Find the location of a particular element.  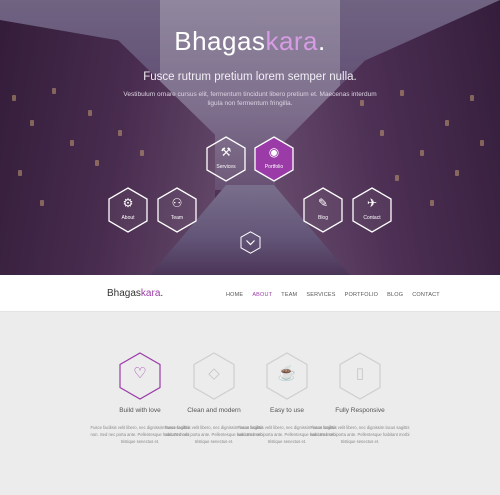

hex-nav-label: Team is located at coordinates (177, 218).